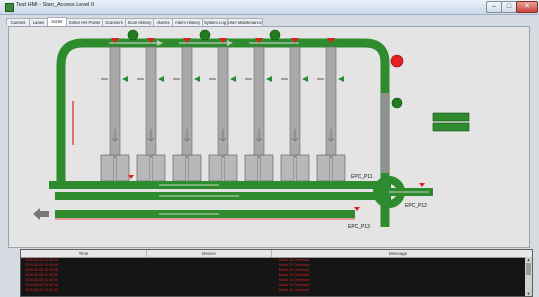 This screenshot has height=297, width=539. I want to click on close-button: ✕, so click(527, 7).